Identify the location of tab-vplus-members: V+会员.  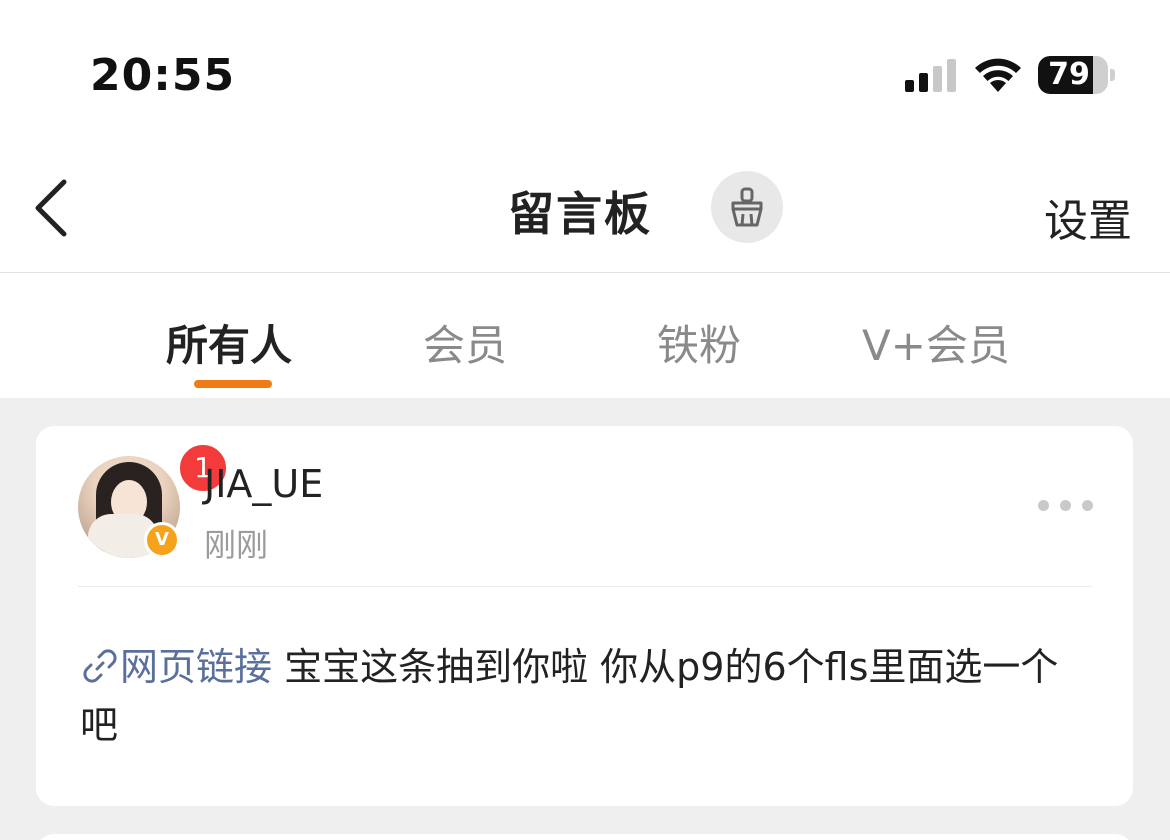
(936, 342).